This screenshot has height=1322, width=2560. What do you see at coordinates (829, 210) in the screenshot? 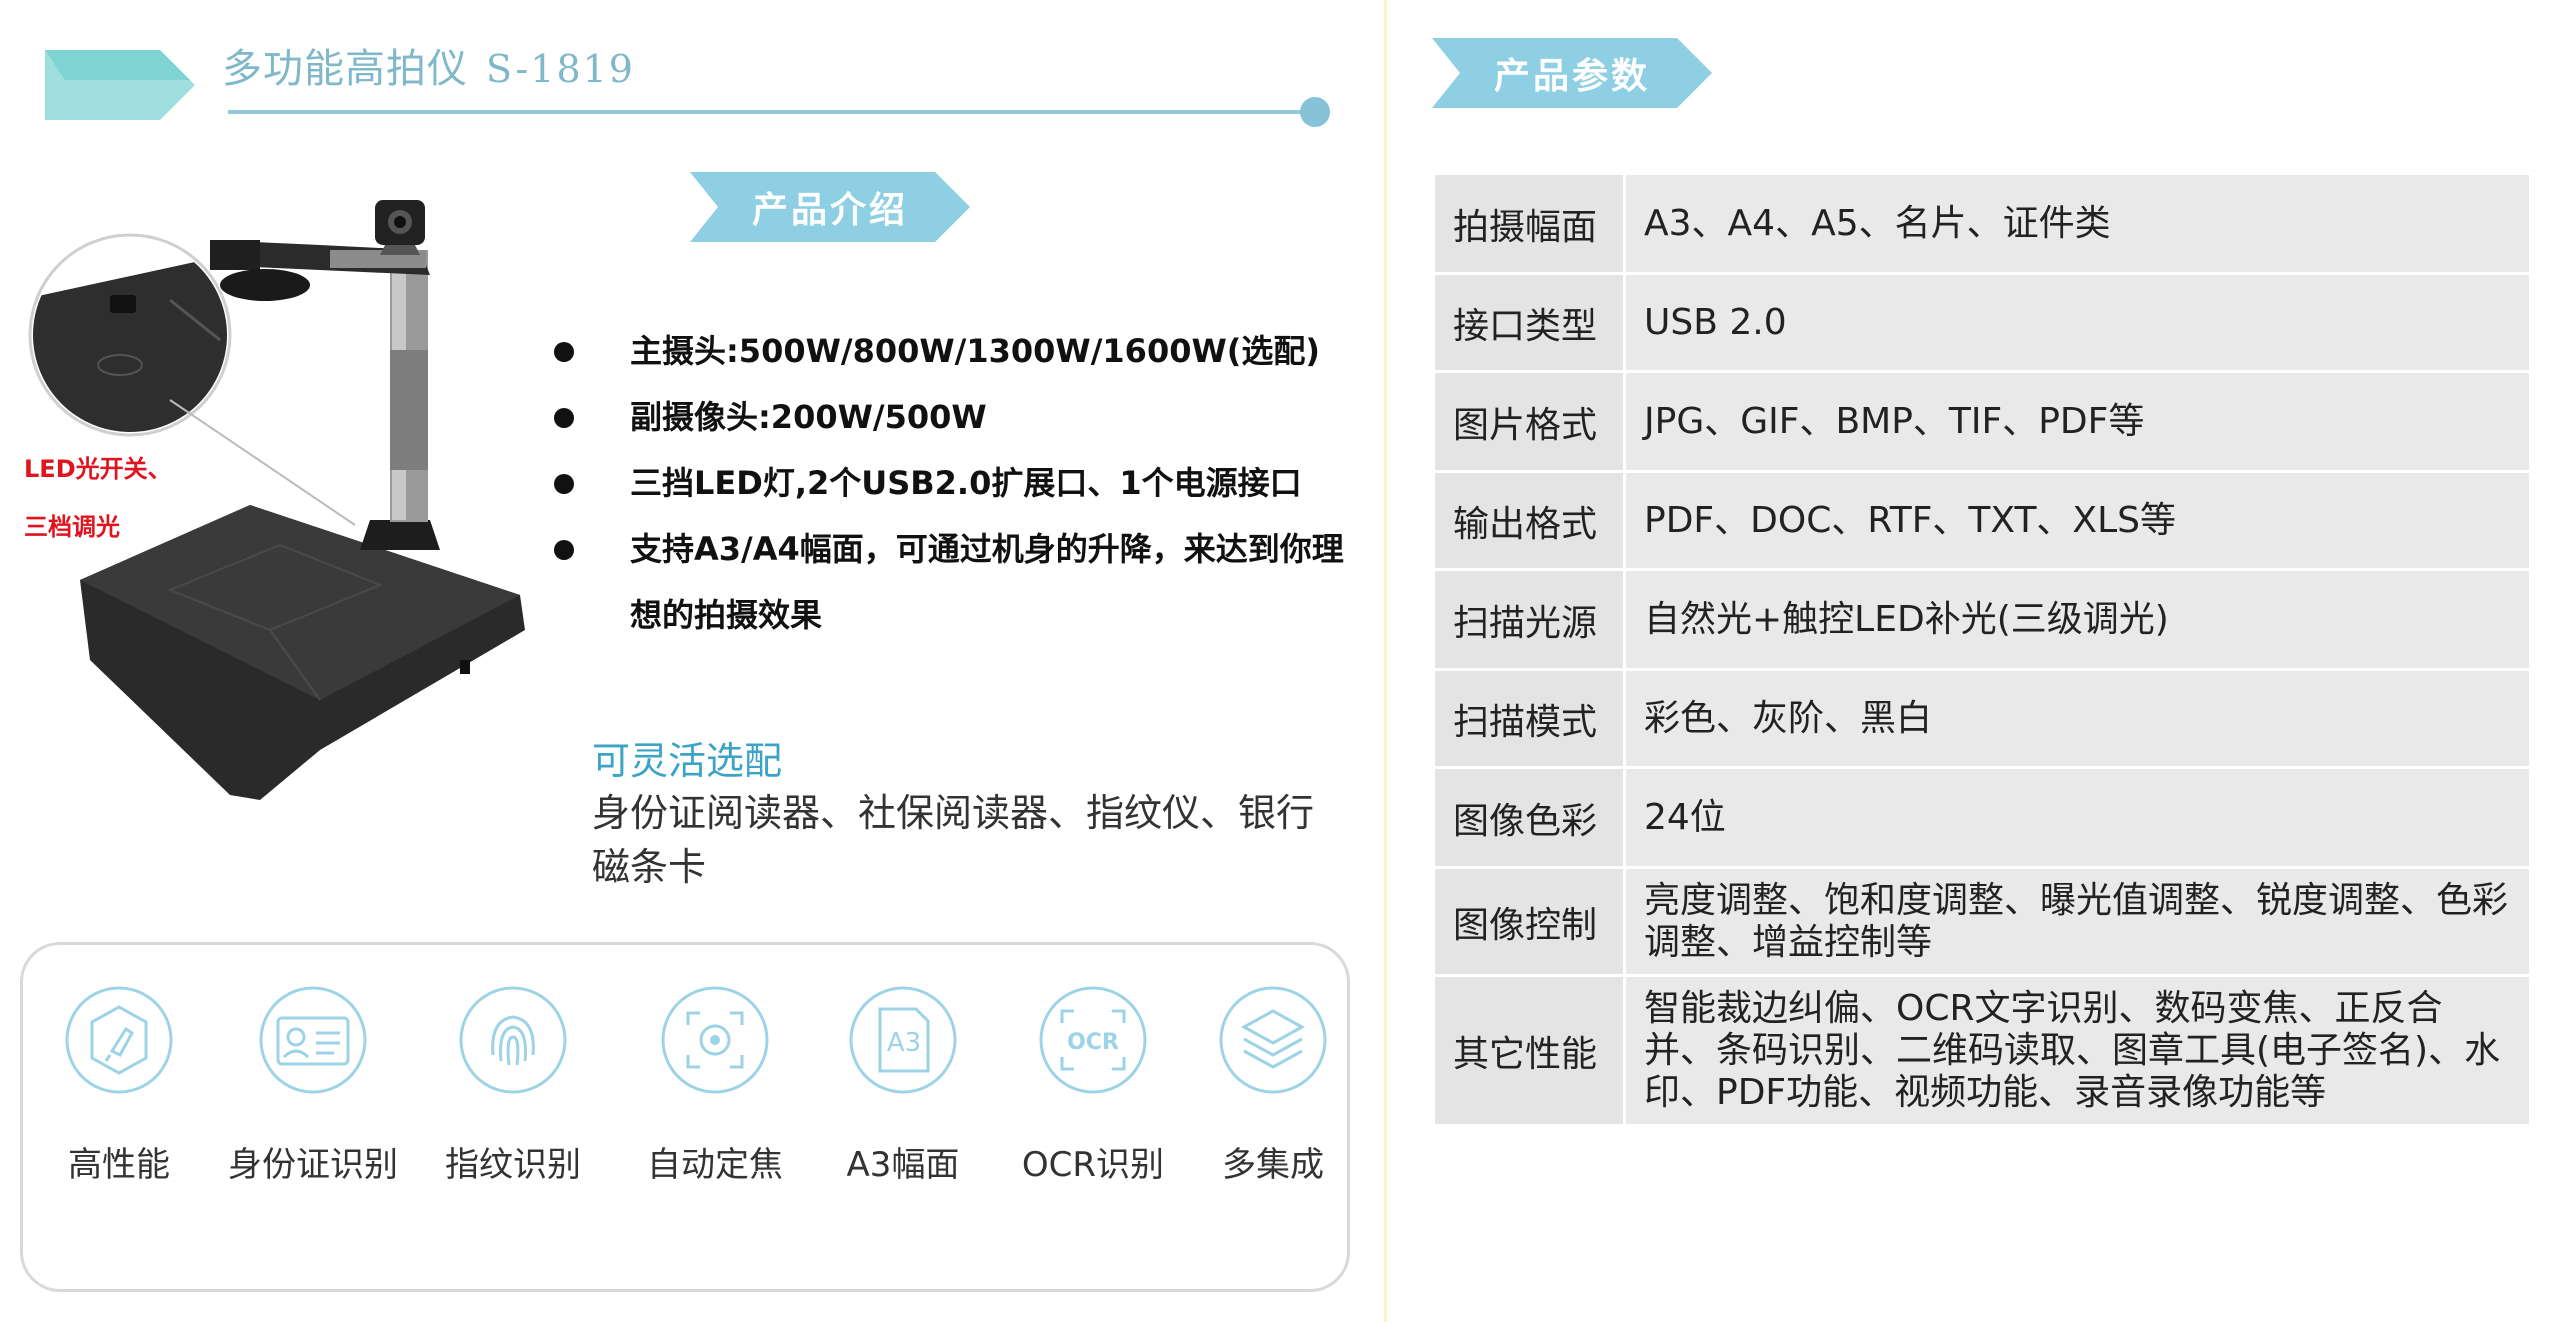
I see `intro-banner-label: 产品介绍` at bounding box center [829, 210].